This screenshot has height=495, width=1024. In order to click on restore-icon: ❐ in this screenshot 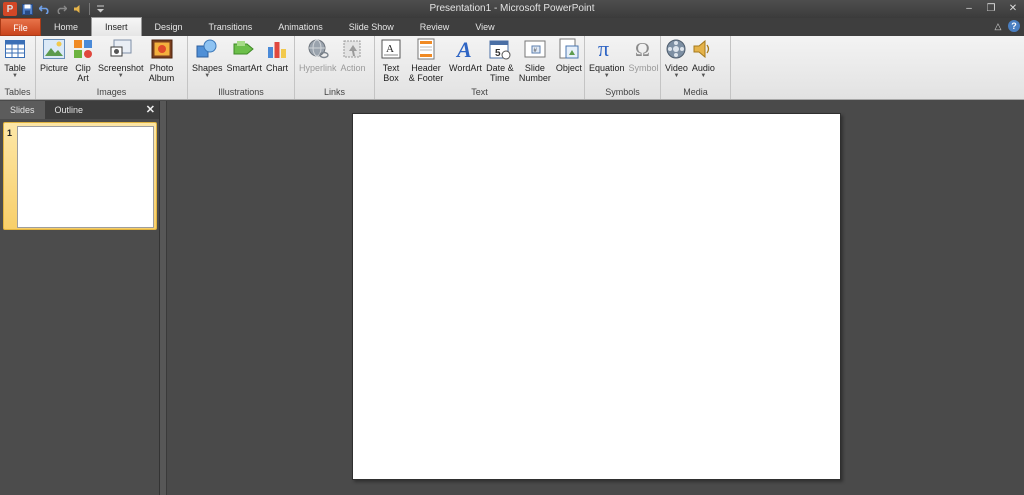, I will do `click(991, 9)`.